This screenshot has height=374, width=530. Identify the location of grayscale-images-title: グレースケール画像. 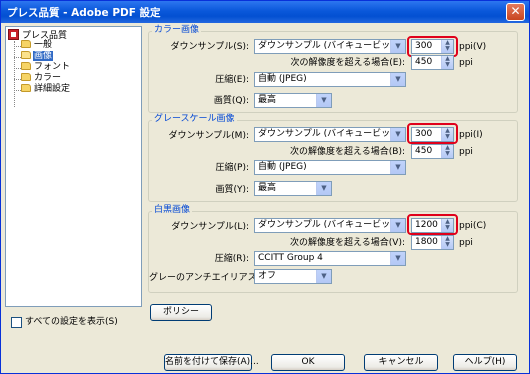
(194, 119).